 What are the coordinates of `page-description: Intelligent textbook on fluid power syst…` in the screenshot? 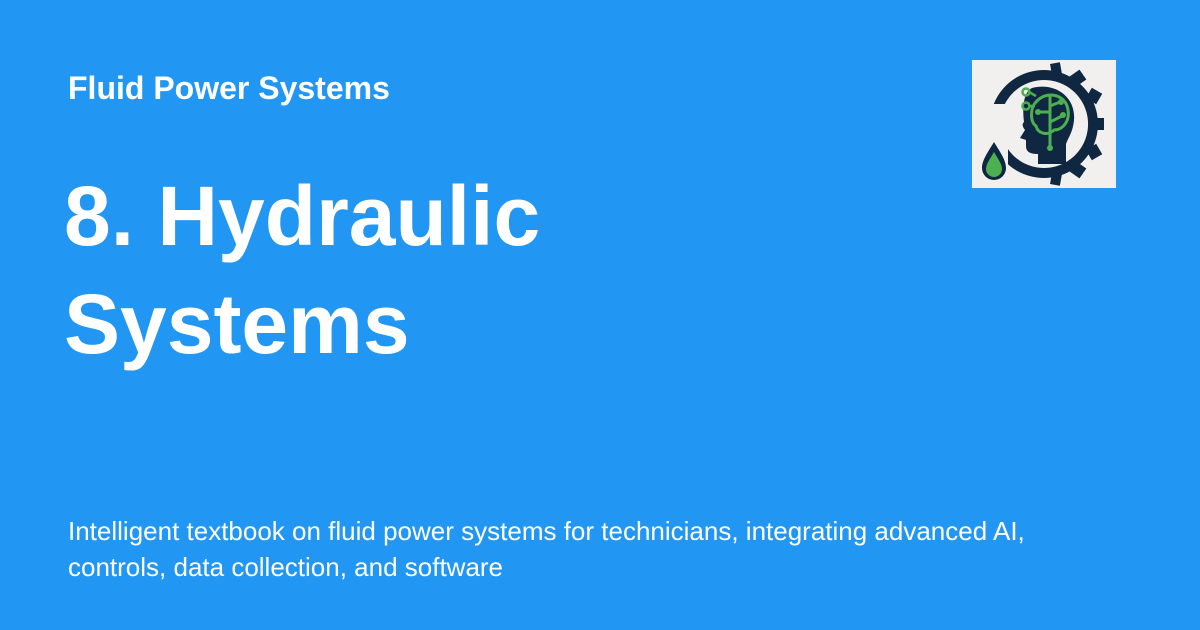 It's located at (546, 549).